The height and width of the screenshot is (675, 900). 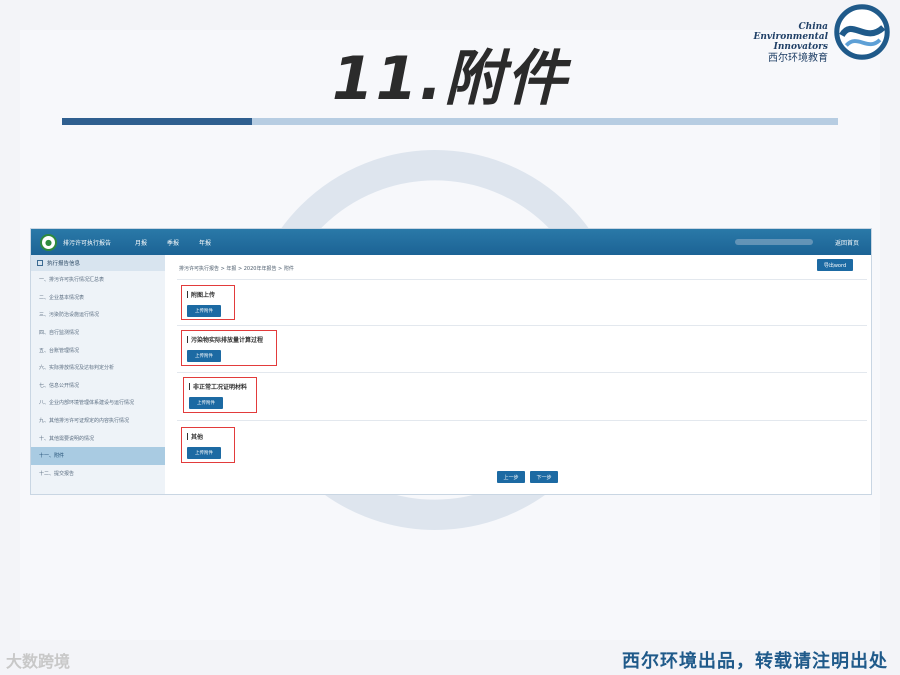 What do you see at coordinates (201, 294) in the screenshot?
I see `section-label-drawings: 附图上传` at bounding box center [201, 294].